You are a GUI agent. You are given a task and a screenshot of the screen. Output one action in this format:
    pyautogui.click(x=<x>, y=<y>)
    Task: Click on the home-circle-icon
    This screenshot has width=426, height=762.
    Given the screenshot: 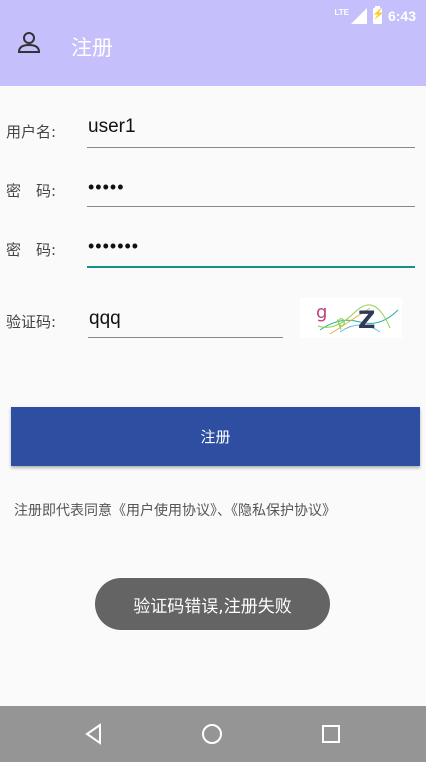 What is the action you would take?
    pyautogui.click(x=212, y=734)
    